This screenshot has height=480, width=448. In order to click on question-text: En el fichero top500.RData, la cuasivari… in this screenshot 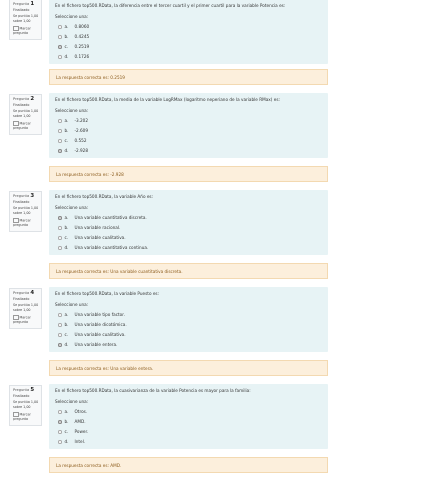, I will do `click(153, 390)`.